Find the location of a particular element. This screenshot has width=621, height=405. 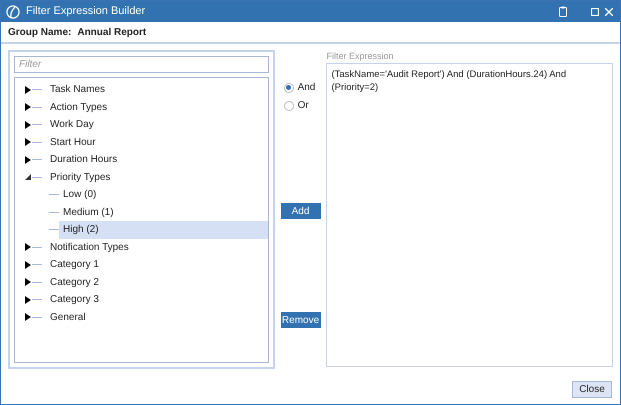

tree-item: Duration Hours is located at coordinates (157, 159).